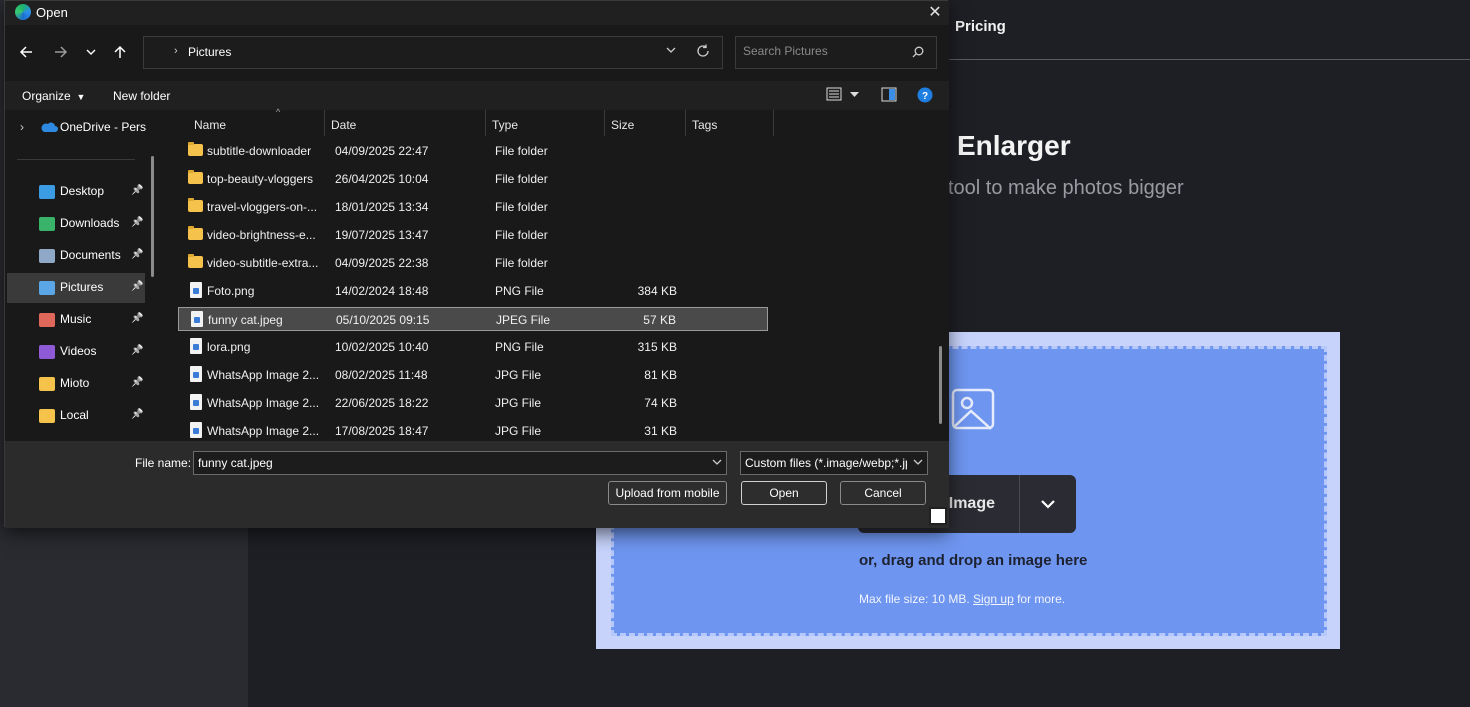 Image resolution: width=1470 pixels, height=707 pixels. What do you see at coordinates (90, 255) in the screenshot?
I see `sidebar-item-label: Documents` at bounding box center [90, 255].